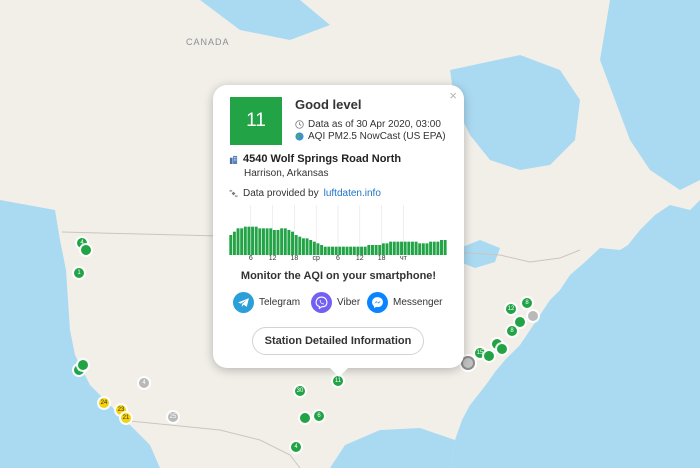  Describe the element at coordinates (233, 159) in the screenshot. I see `building-icon` at that location.